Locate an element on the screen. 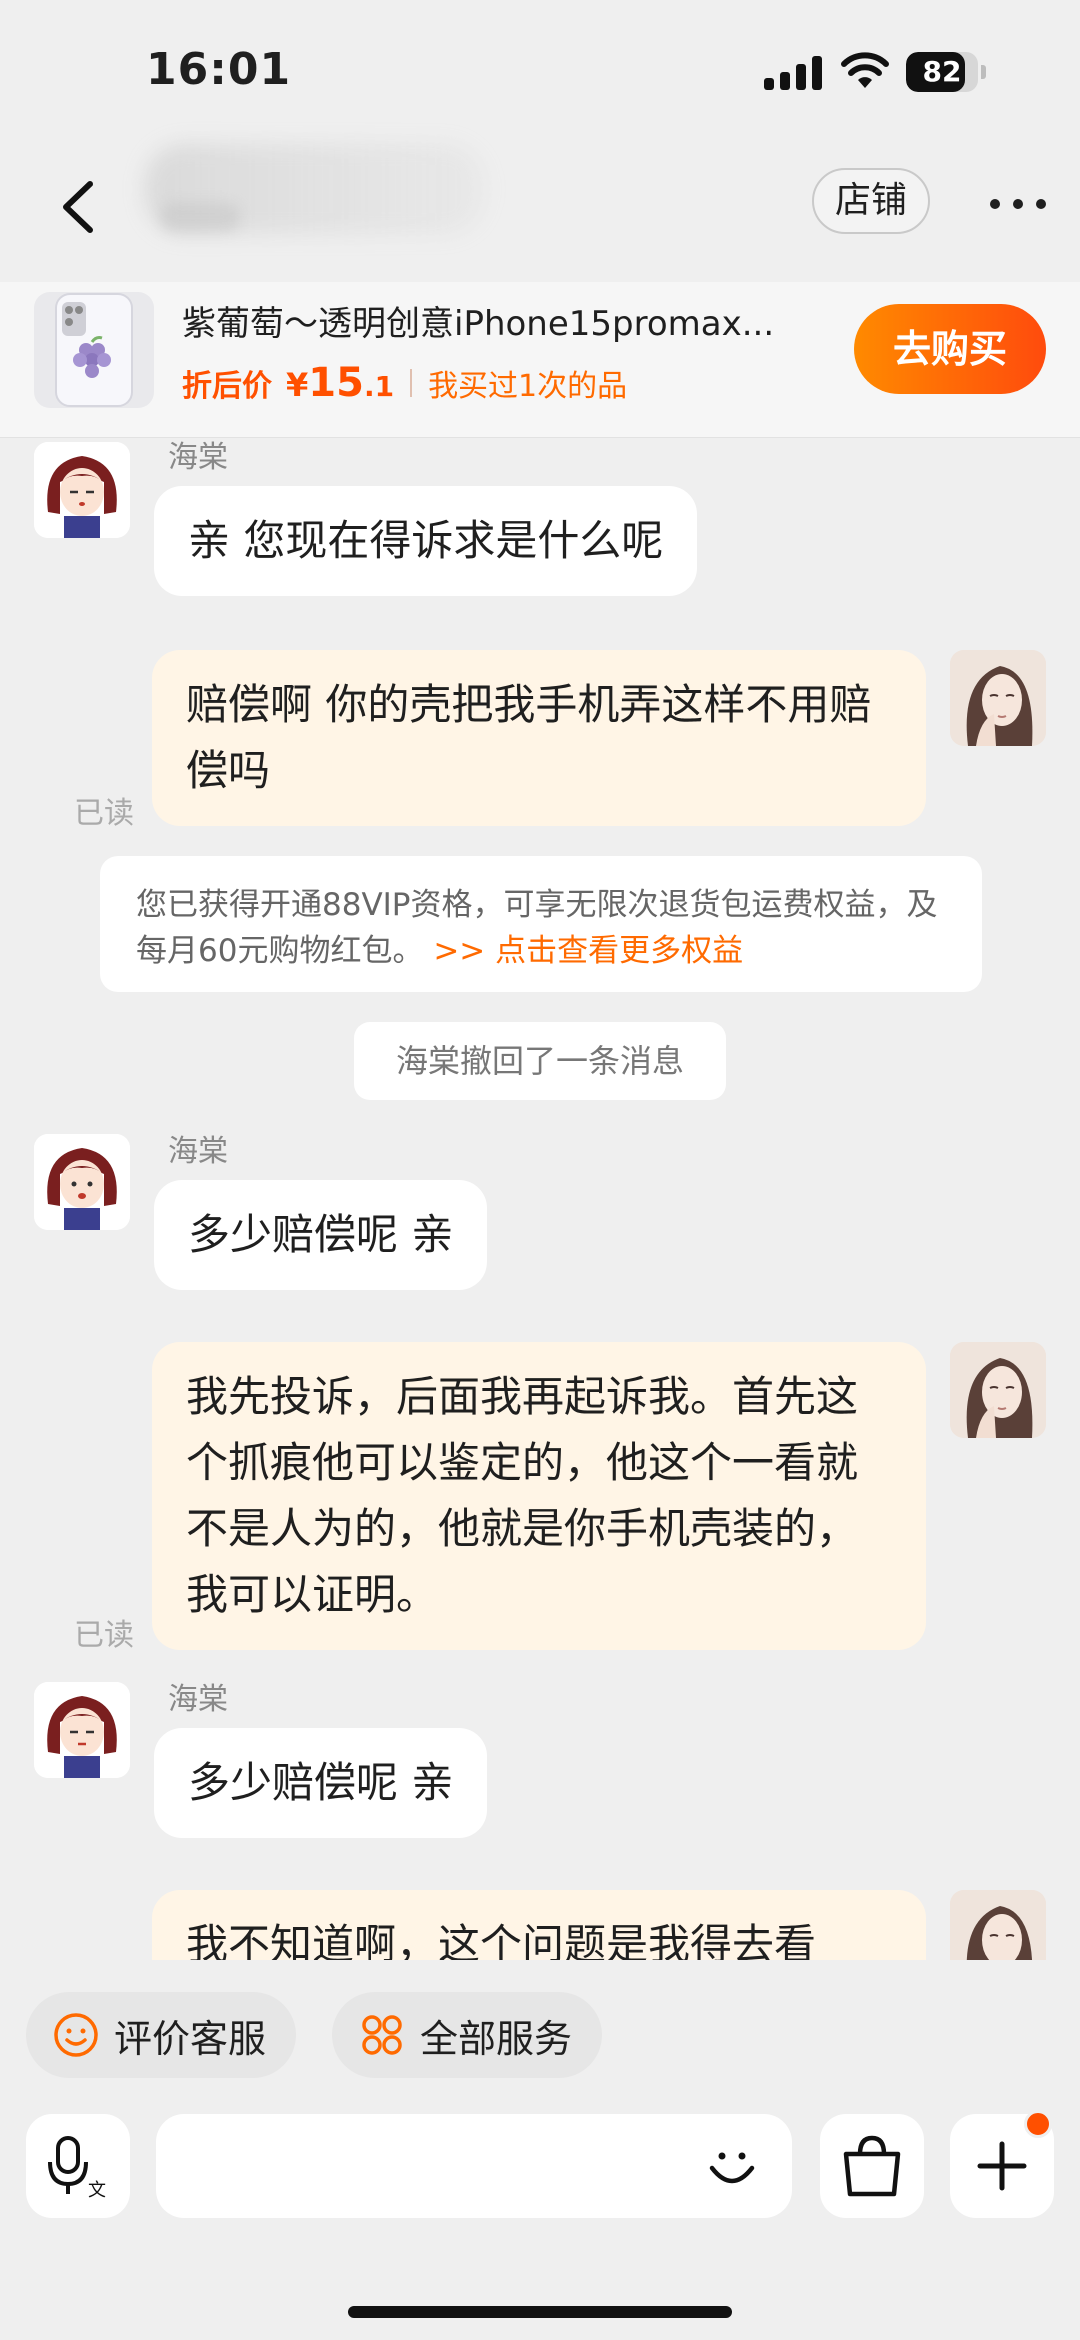 The height and width of the screenshot is (2340, 1080). input-bar: 文 is located at coordinates (540, 2164).